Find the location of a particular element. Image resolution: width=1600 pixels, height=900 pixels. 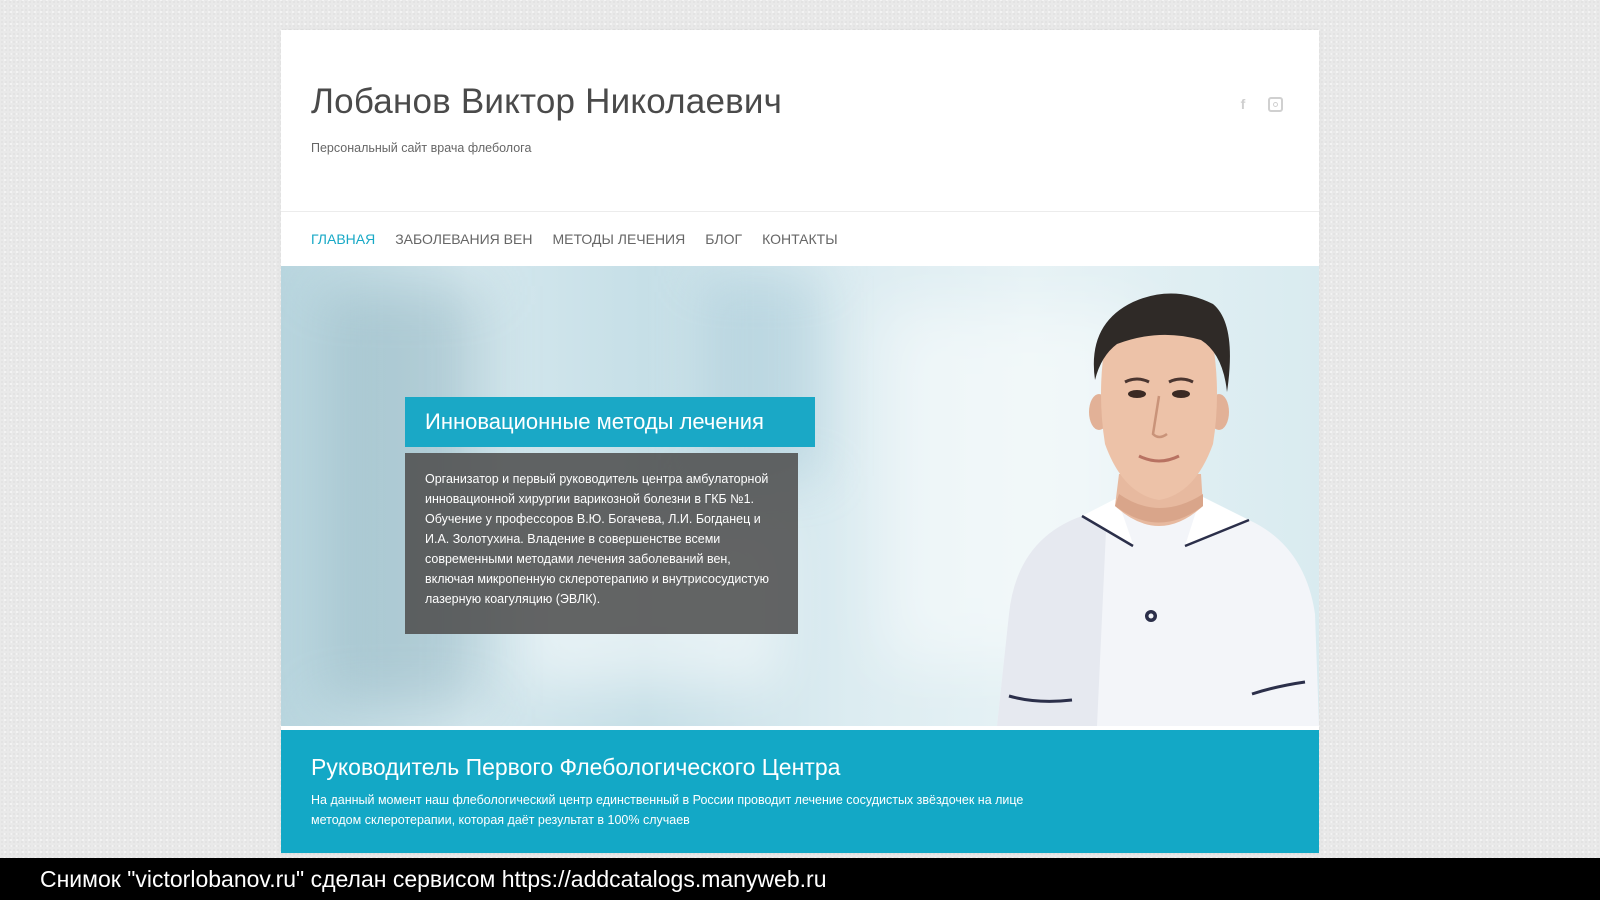

nav-item-vein-diseases: ЗАБОЛЕВАНИЯ ВЕН is located at coordinates (463, 239).